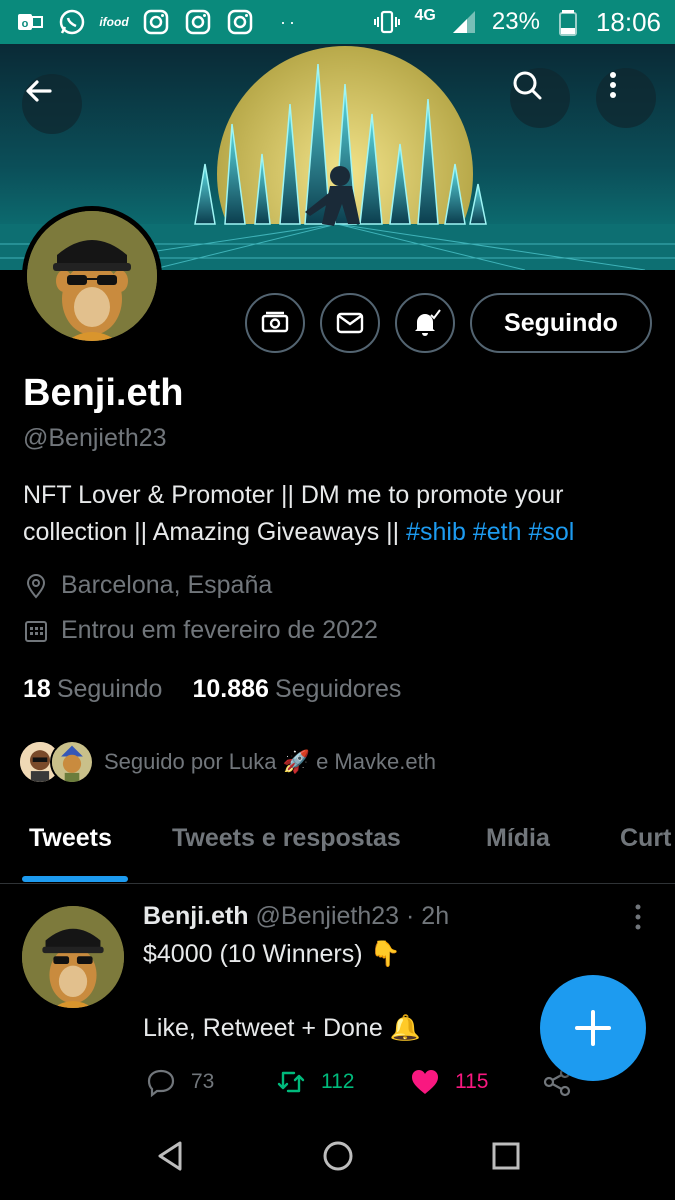 Image resolution: width=675 pixels, height=1200 pixels. Describe the element at coordinates (428, 322) in the screenshot. I see `notification-bell-icon` at that location.